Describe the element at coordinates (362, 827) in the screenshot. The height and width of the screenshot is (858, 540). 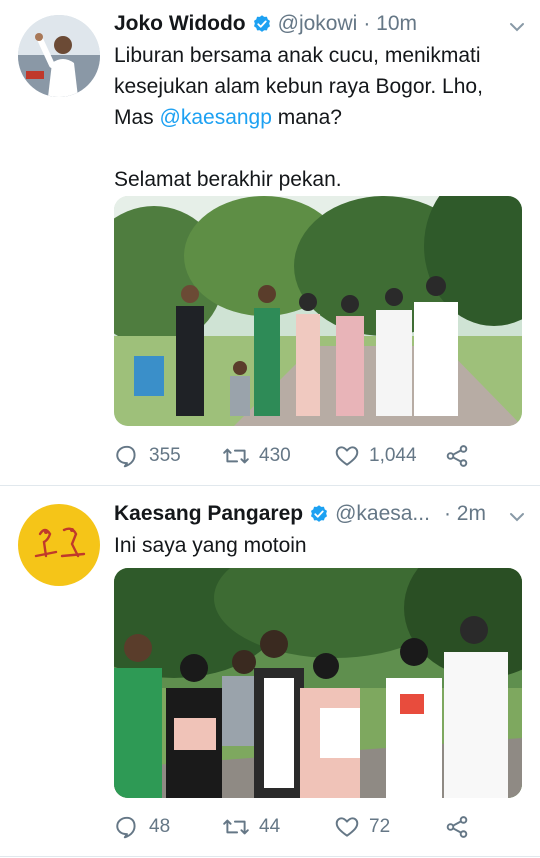
I see `like-button: 72` at that location.